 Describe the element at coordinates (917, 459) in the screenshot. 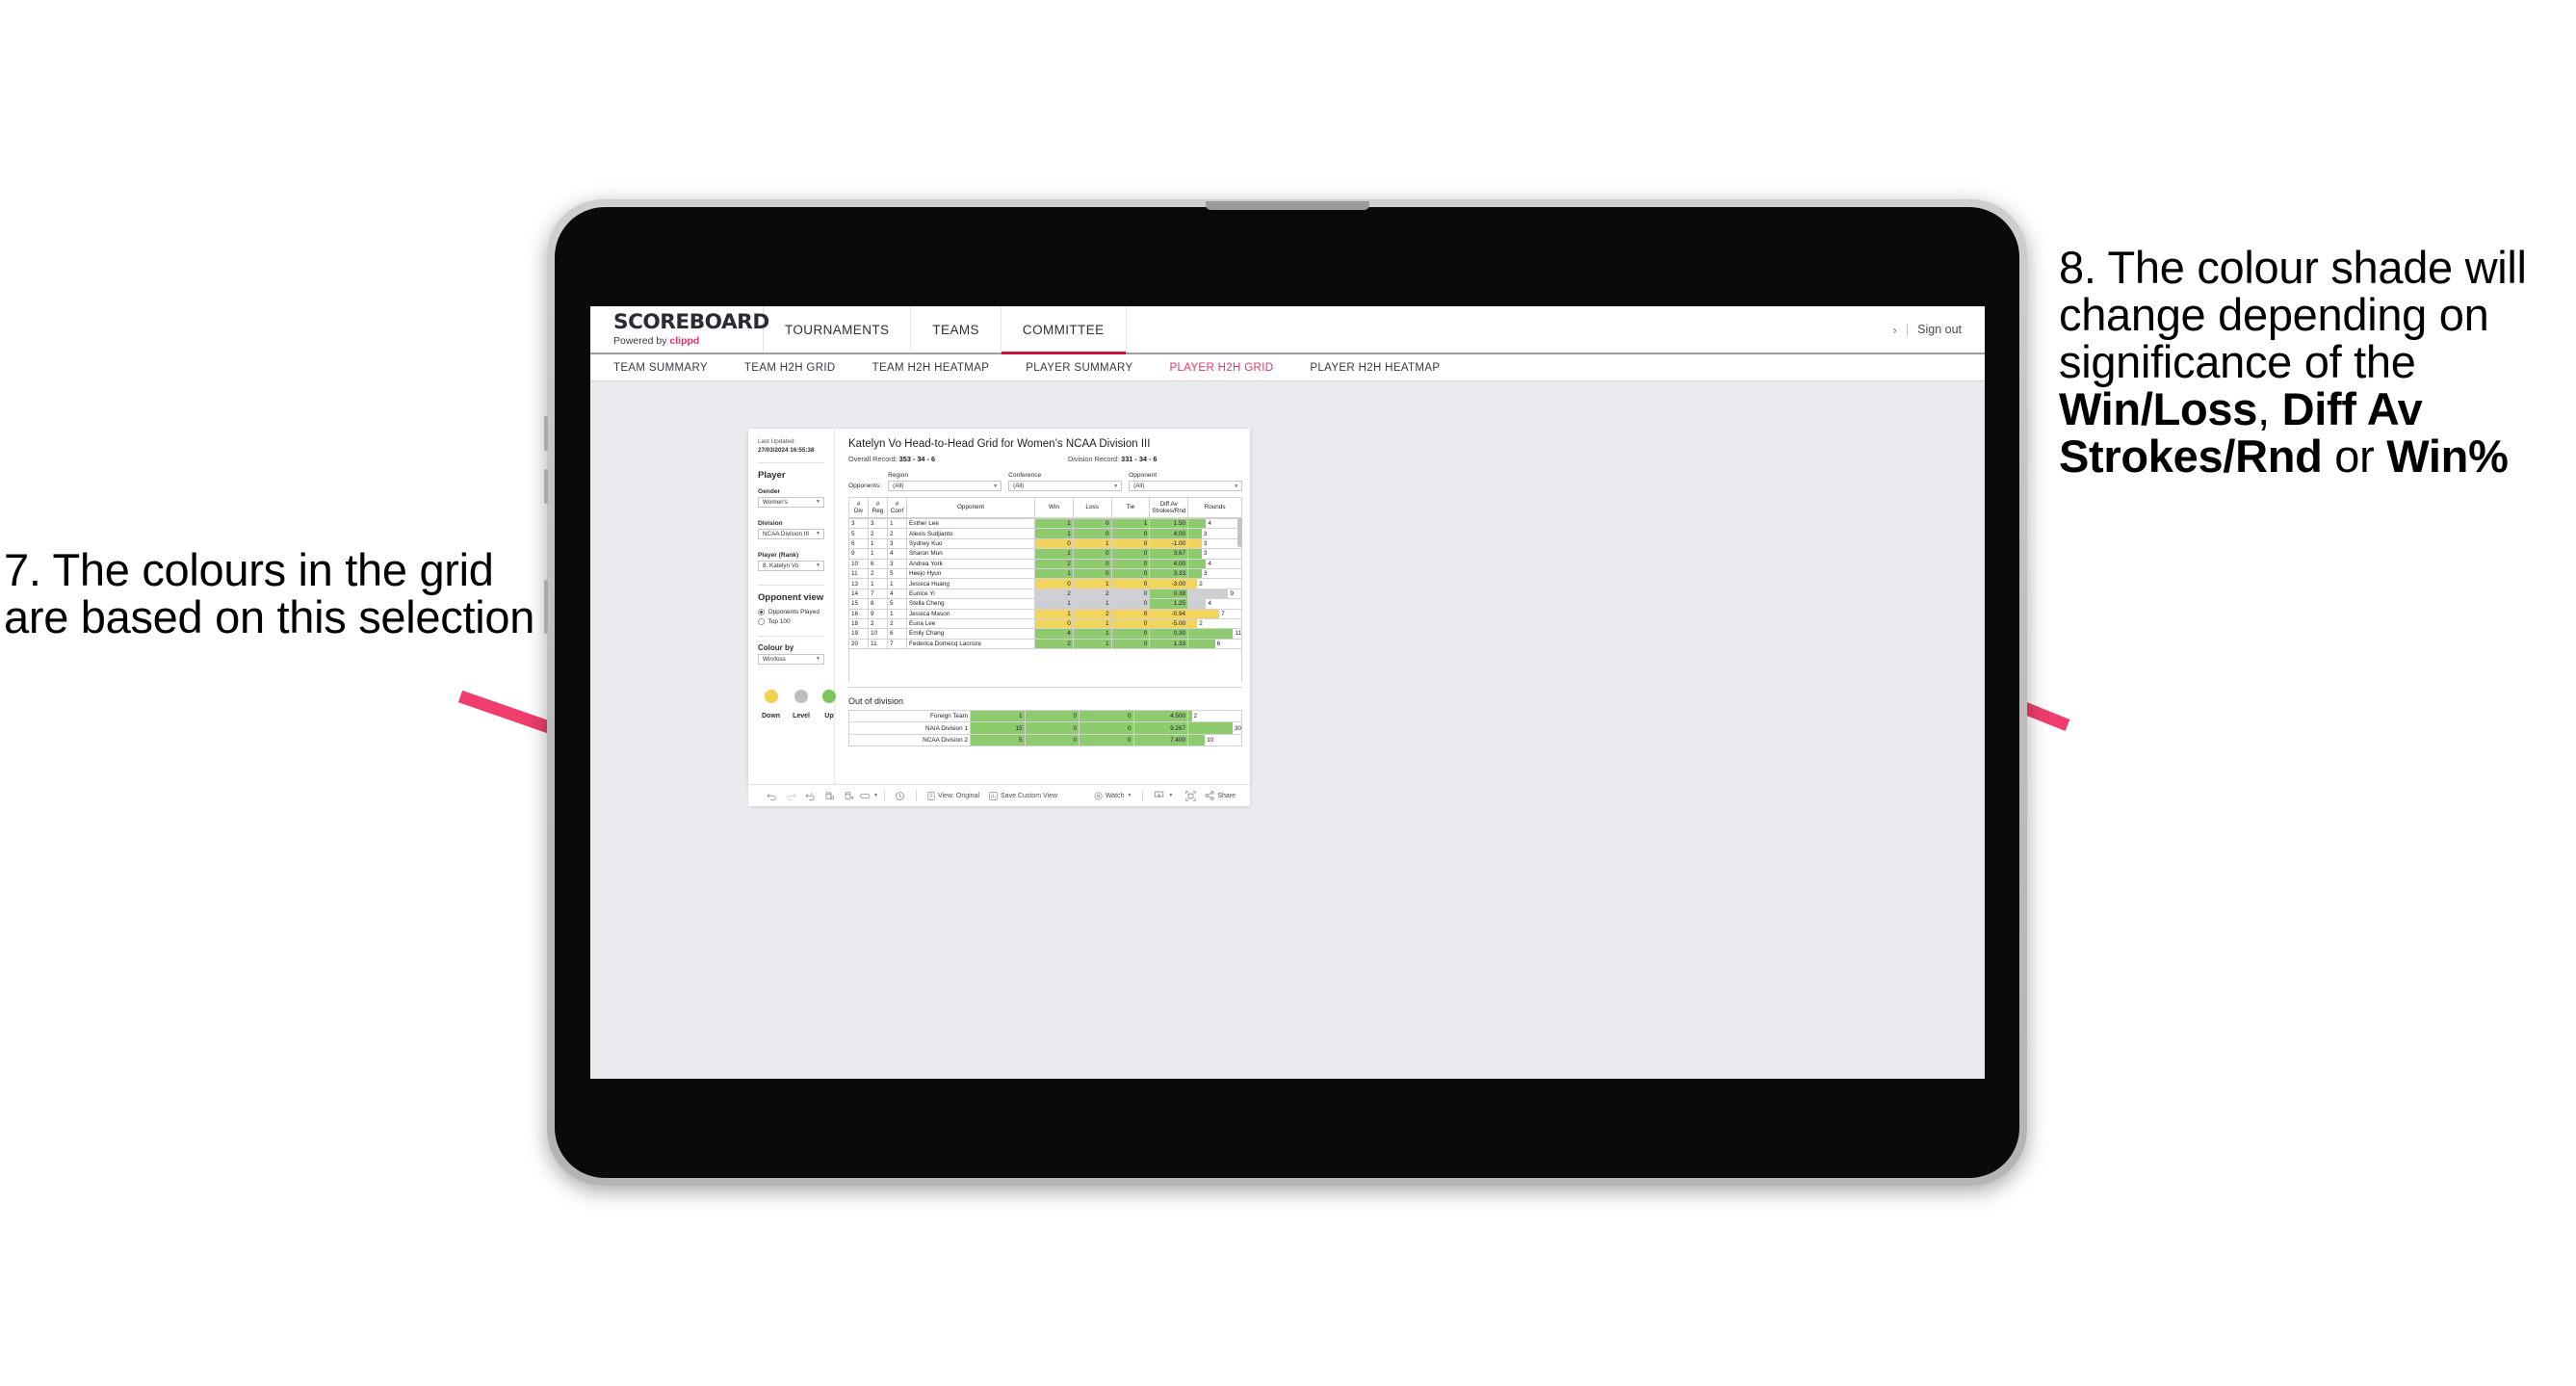

I see `overall-record-value: 353 - 34 - 6` at that location.